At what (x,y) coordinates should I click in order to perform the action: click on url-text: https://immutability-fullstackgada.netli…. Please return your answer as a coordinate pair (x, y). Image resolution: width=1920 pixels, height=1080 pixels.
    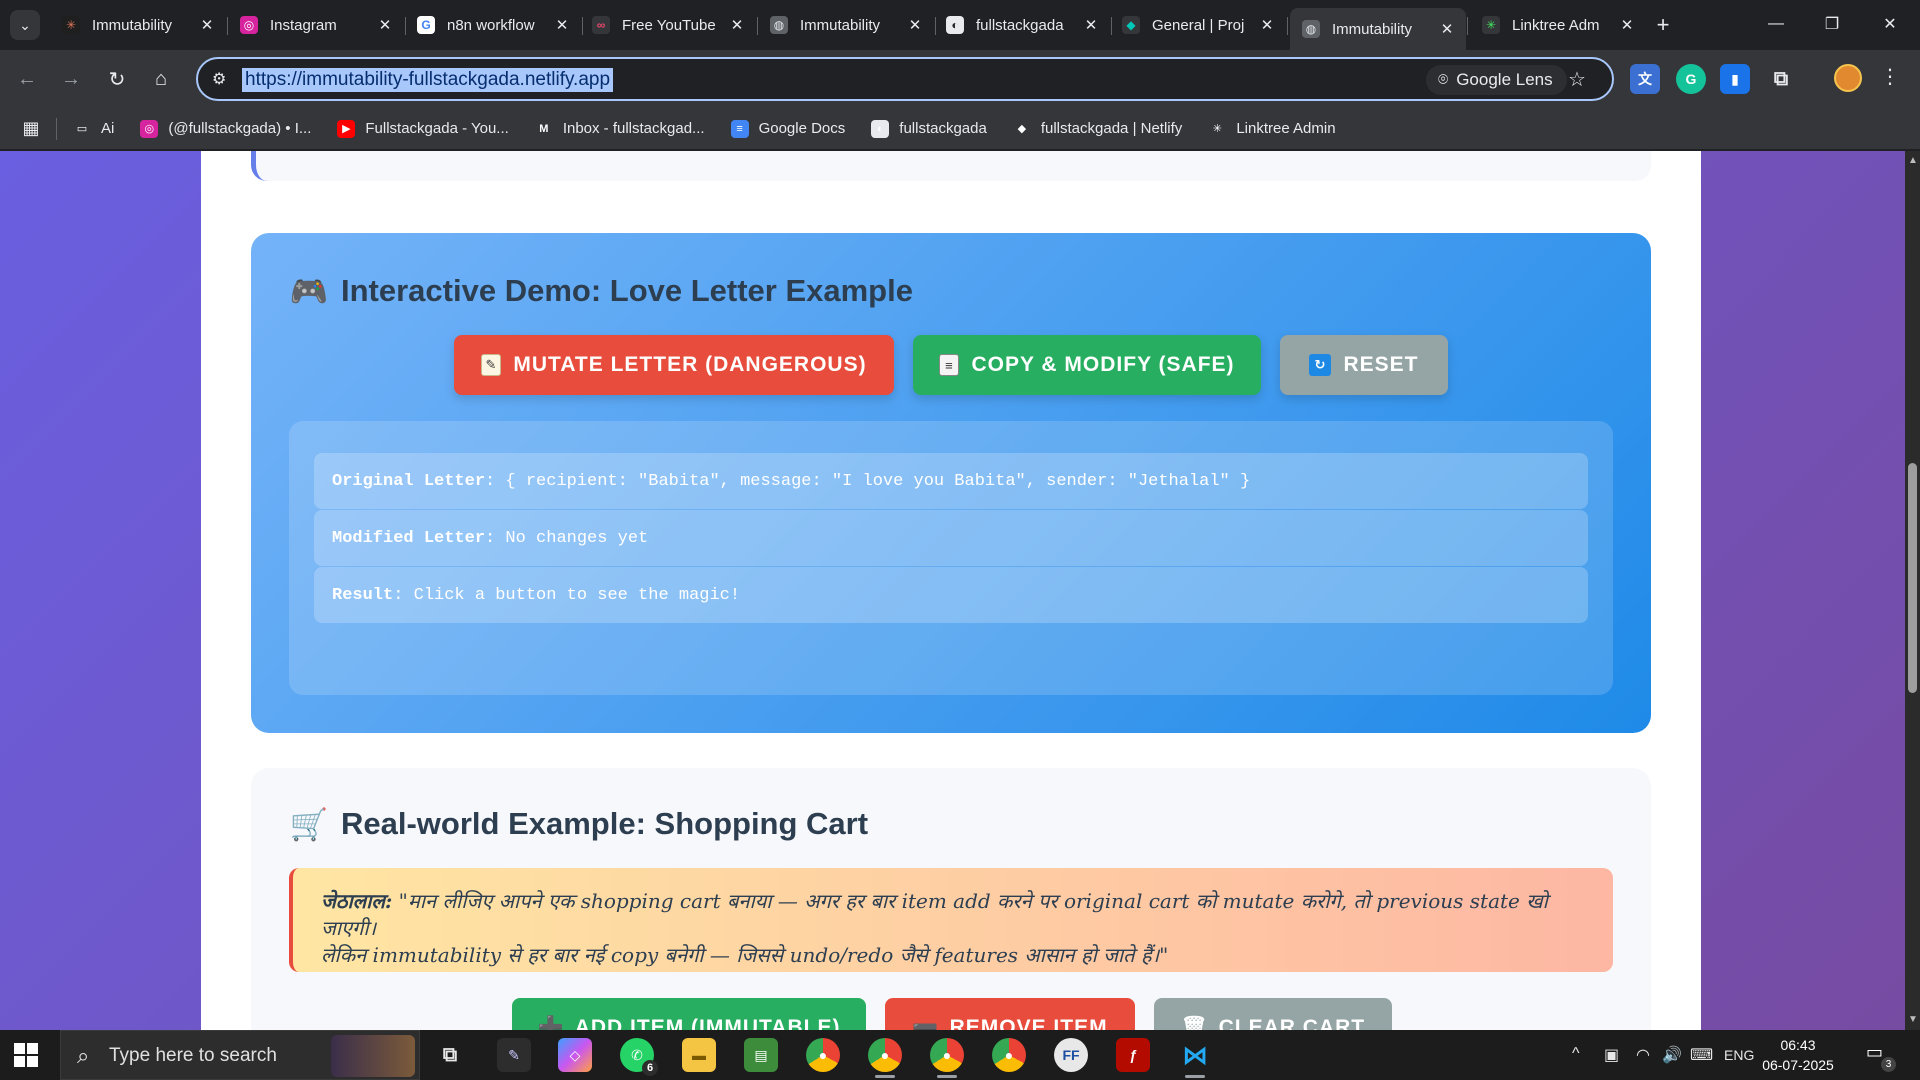
    Looking at the image, I should click on (428, 80).